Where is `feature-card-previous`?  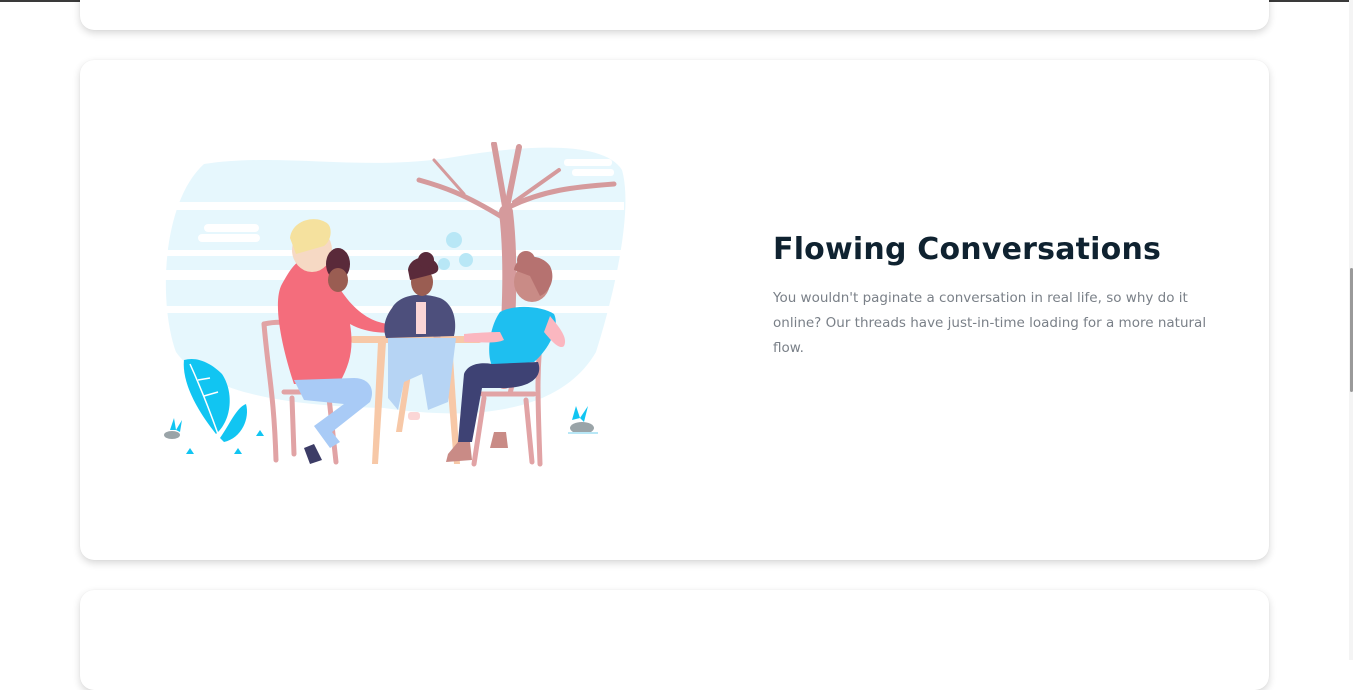 feature-card-previous is located at coordinates (674, 15).